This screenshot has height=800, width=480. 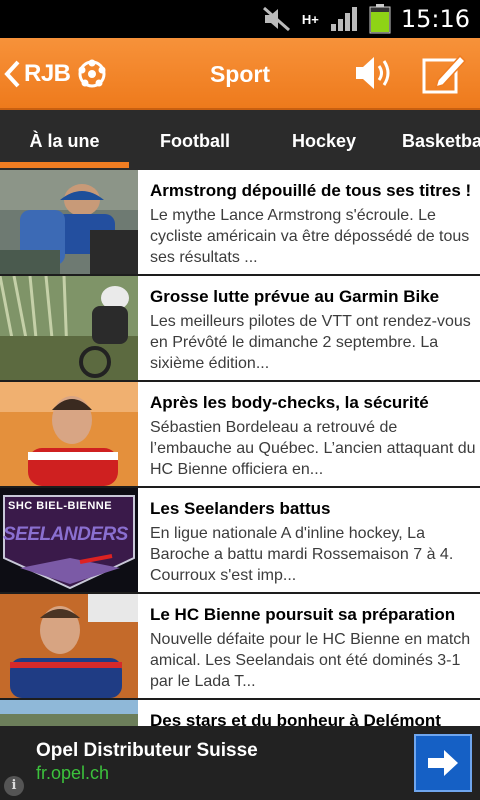 I want to click on compose-button, so click(x=444, y=74).